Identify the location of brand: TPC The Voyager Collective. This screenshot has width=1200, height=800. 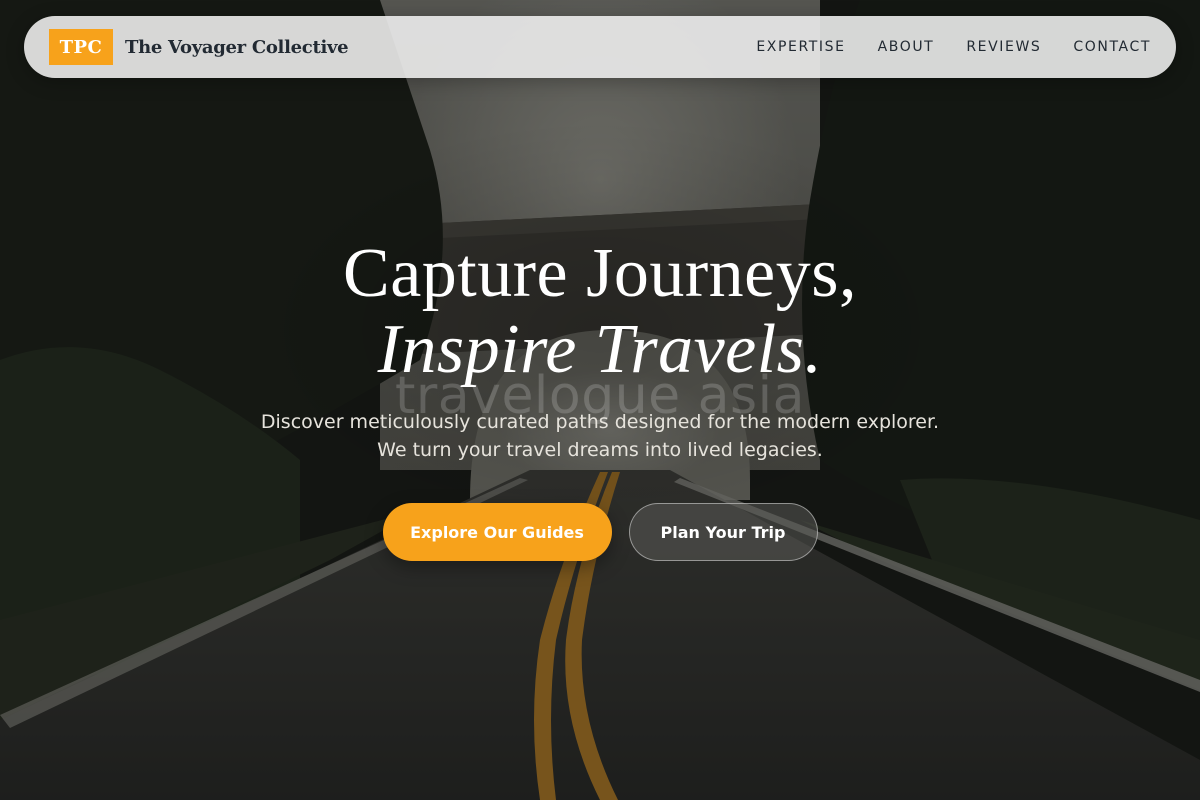
(199, 47).